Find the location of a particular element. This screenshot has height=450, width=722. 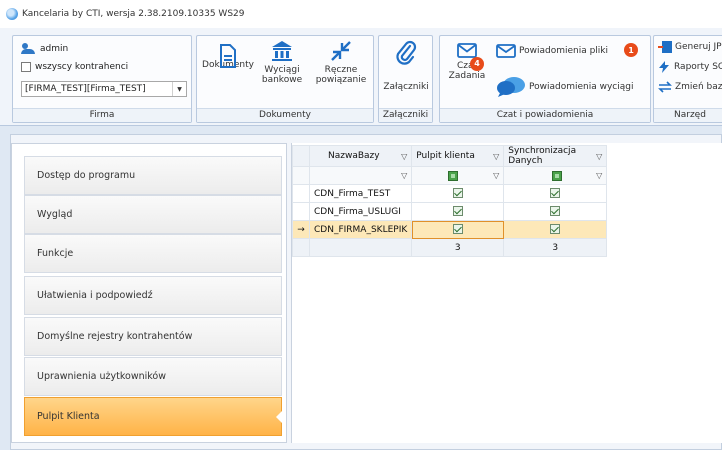

user-name: admin is located at coordinates (54, 48).